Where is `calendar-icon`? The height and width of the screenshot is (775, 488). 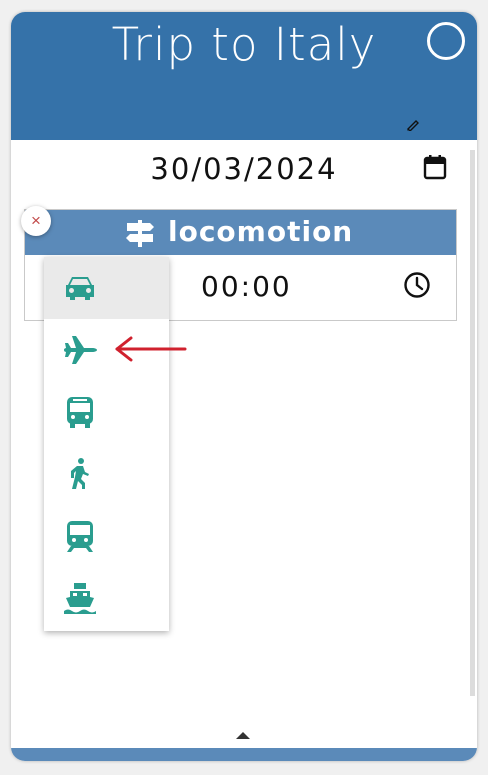
calendar-icon is located at coordinates (435, 167).